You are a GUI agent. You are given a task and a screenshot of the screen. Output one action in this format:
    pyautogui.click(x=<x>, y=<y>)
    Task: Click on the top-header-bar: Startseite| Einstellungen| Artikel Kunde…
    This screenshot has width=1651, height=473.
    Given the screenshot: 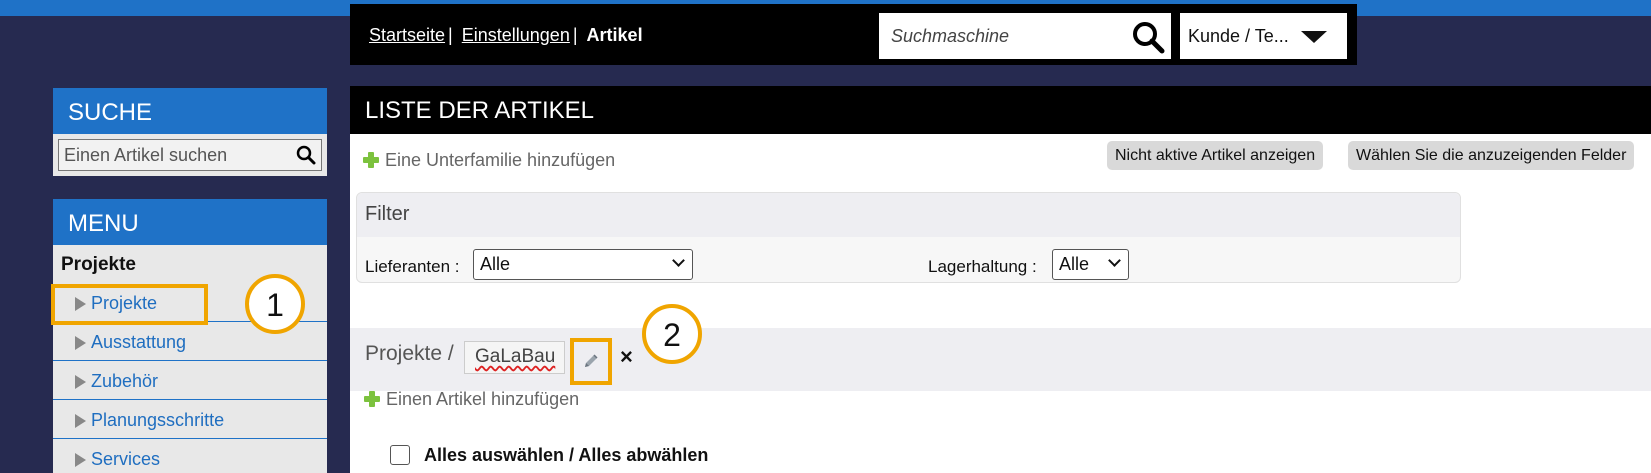 What is the action you would take?
    pyautogui.click(x=853, y=34)
    